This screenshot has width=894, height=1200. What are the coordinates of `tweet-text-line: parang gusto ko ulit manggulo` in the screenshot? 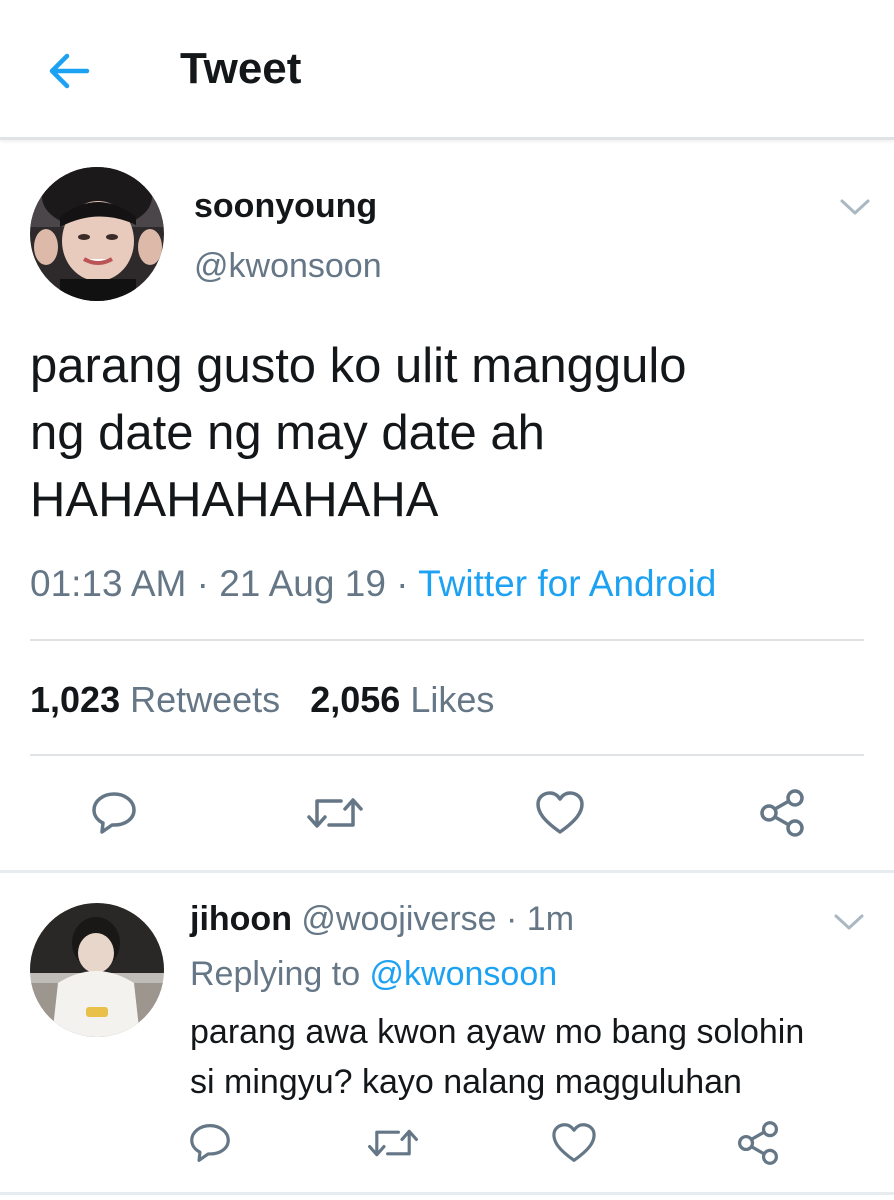 It's located at (358, 366).